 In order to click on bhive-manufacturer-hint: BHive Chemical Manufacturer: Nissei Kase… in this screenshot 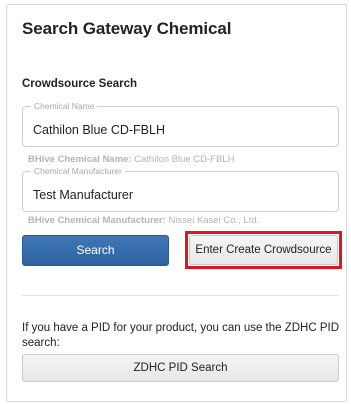, I will do `click(143, 220)`.